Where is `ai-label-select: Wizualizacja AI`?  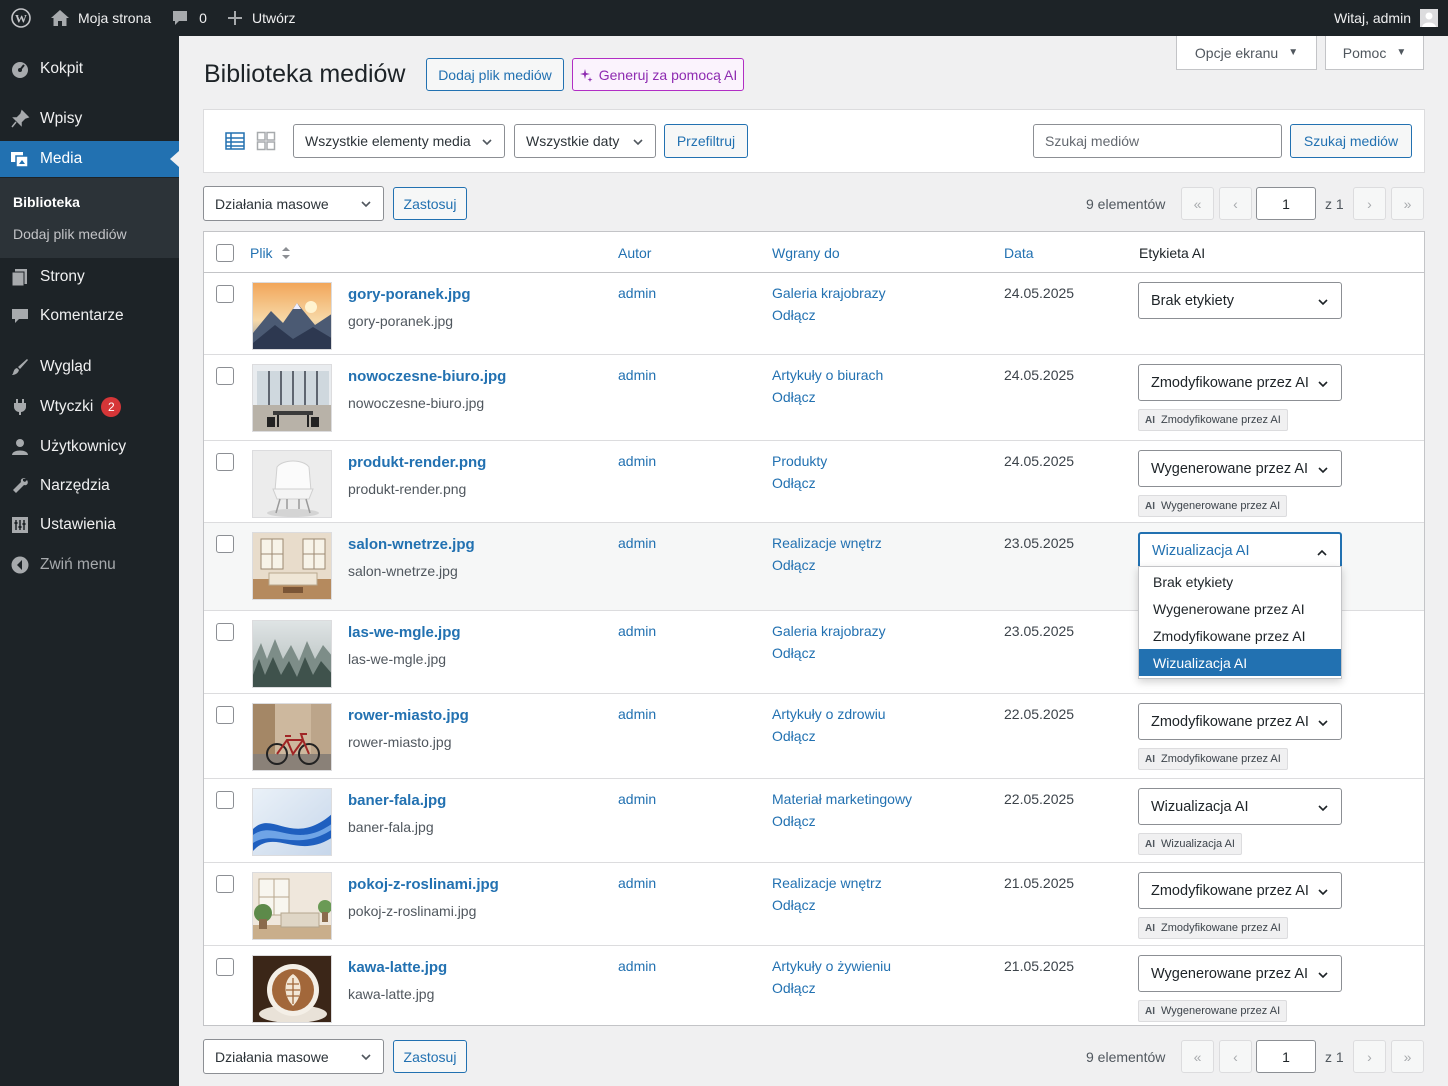 ai-label-select: Wizualizacja AI is located at coordinates (1240, 806).